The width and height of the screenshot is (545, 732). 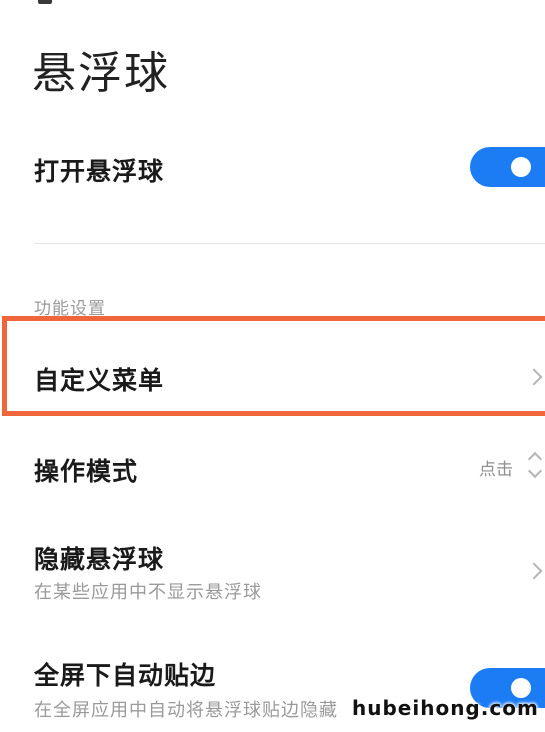 What do you see at coordinates (186, 710) in the screenshot?
I see `fullscreen-auto-edge-subtitle: 在全屏应用中自动将悬浮球贴边隐藏` at bounding box center [186, 710].